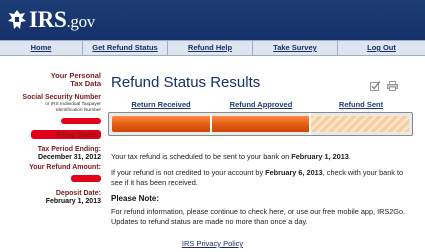 The height and width of the screenshot is (252, 425). I want to click on tax-period-label: Tax Period Ending:, so click(69, 149).